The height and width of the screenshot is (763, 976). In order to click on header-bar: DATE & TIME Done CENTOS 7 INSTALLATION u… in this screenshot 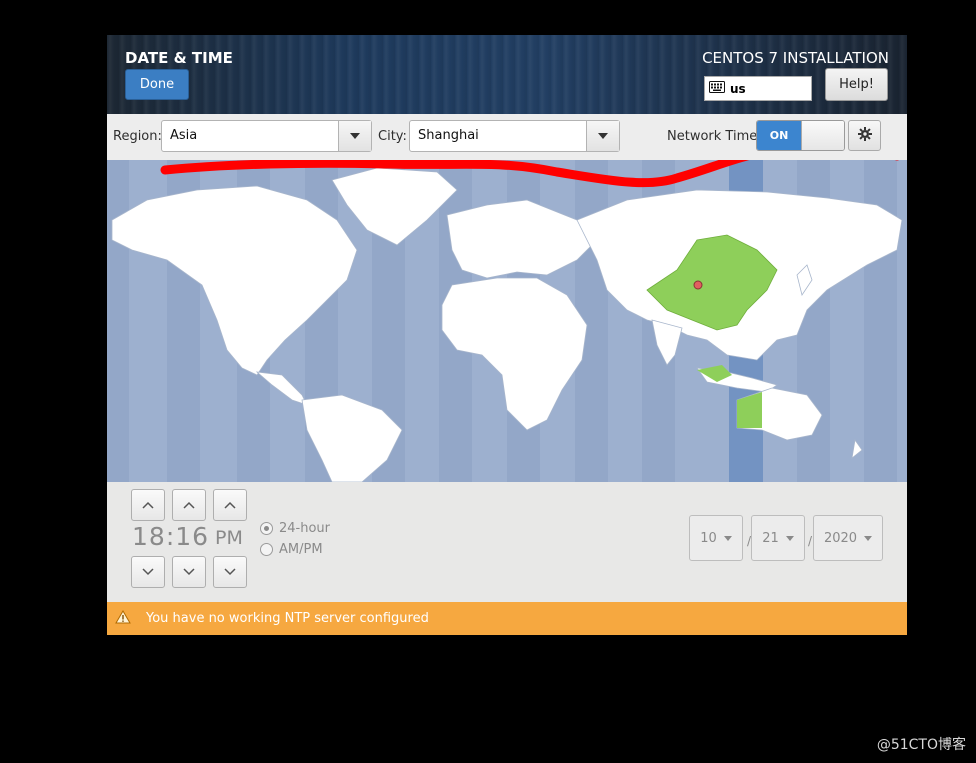, I will do `click(507, 74)`.